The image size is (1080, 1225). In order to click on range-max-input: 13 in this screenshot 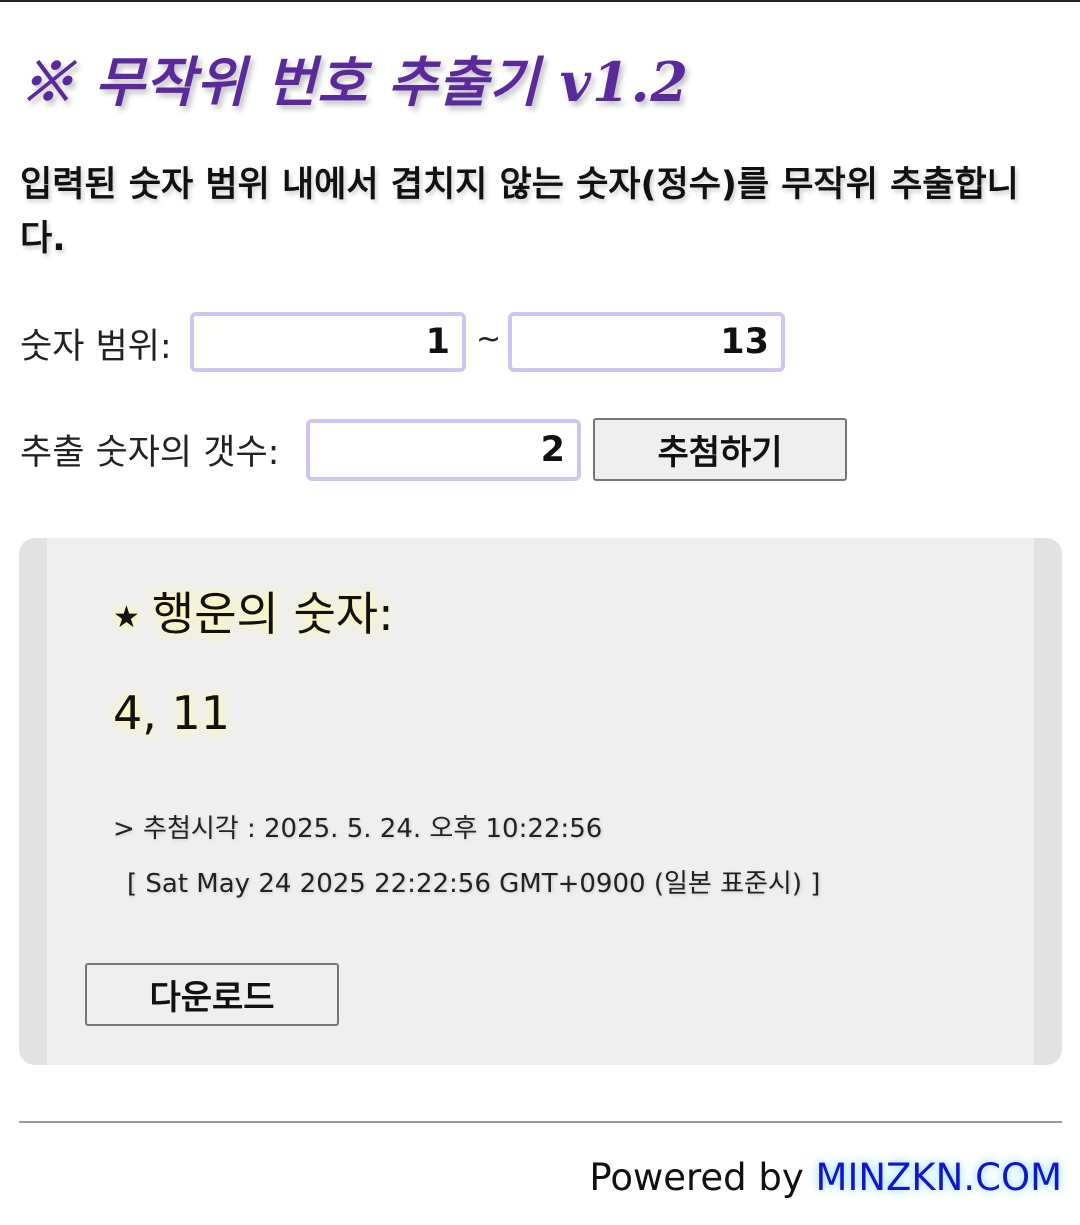, I will do `click(646, 342)`.